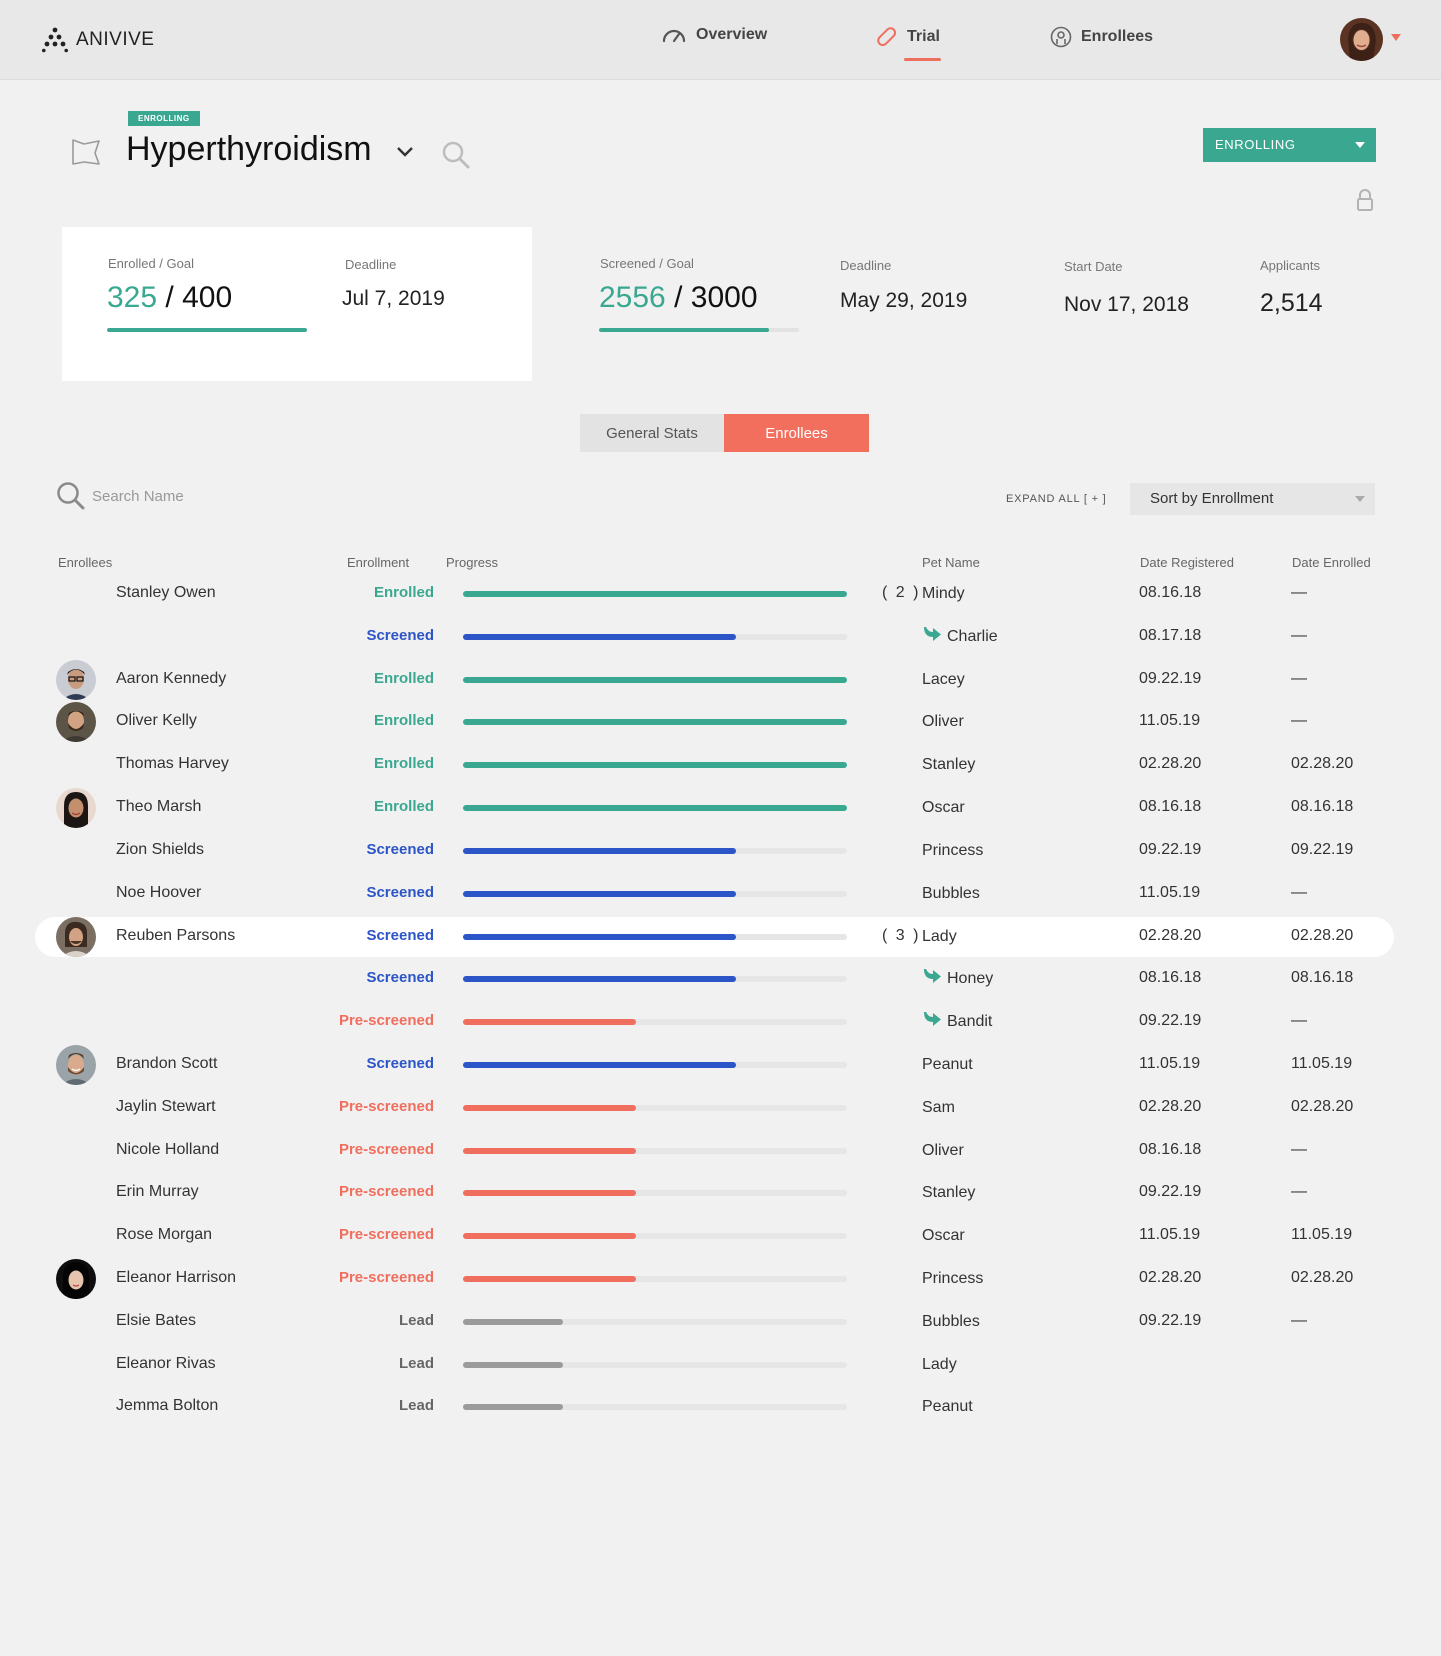 This screenshot has height=1656, width=1441. Describe the element at coordinates (176, 1278) in the screenshot. I see `enrollee-name: Eleanor Harrison` at that location.